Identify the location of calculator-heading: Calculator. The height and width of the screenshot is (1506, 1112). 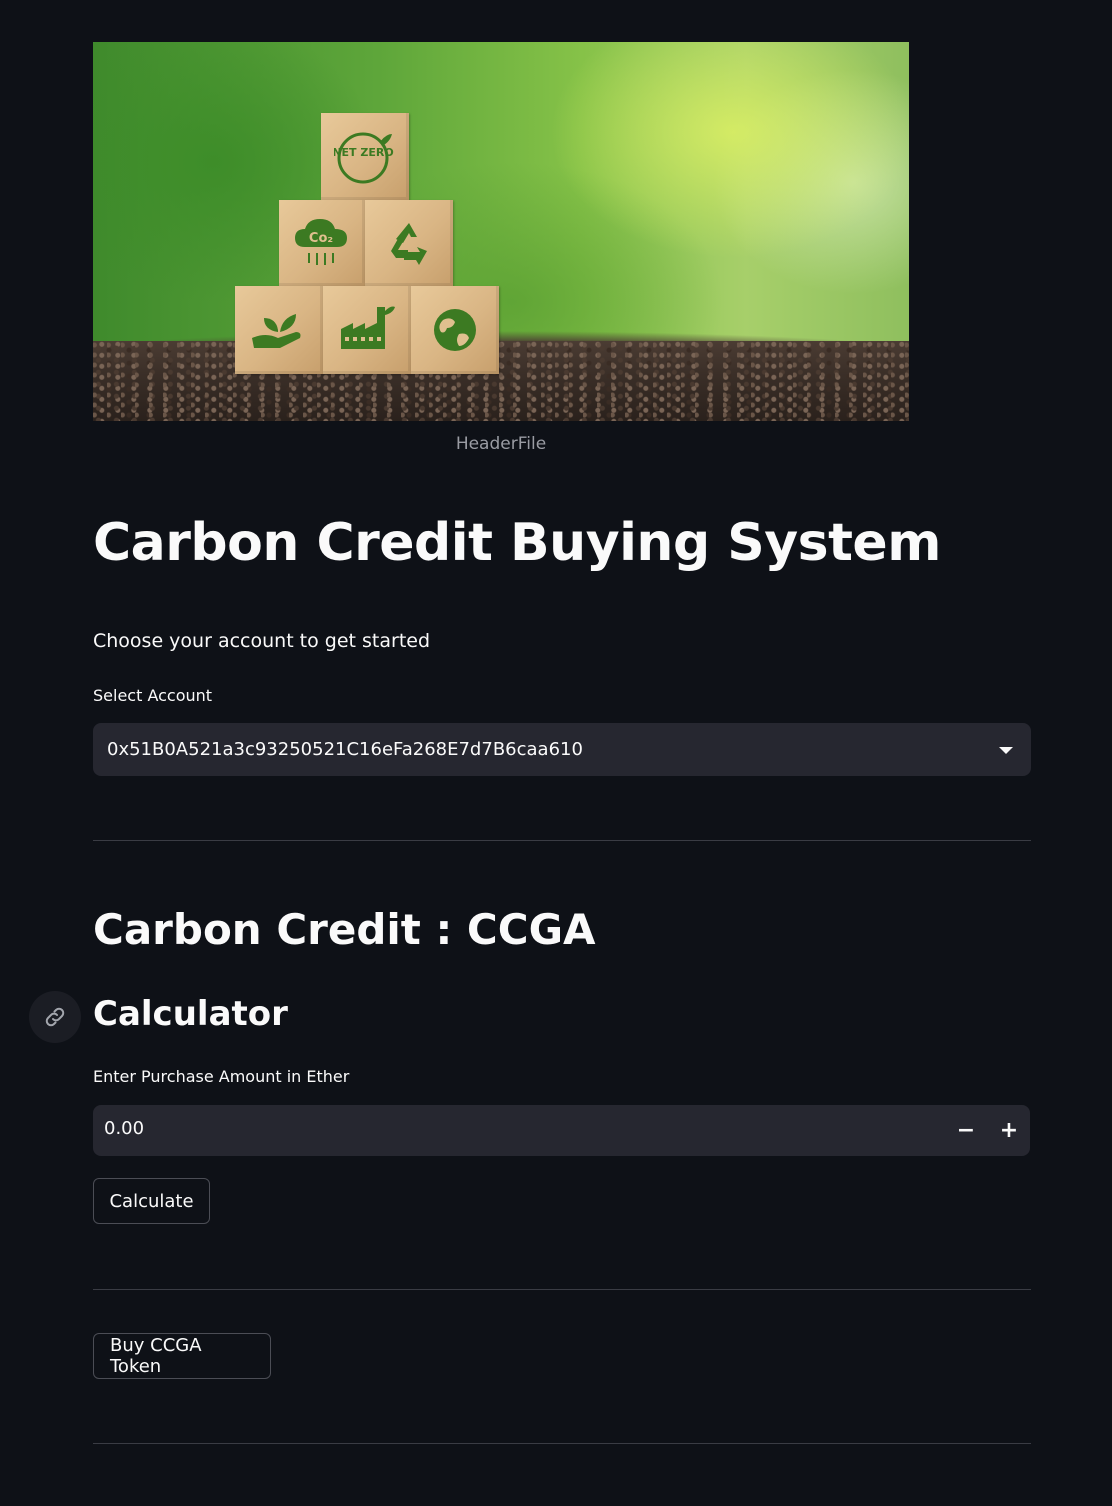
(190, 1014).